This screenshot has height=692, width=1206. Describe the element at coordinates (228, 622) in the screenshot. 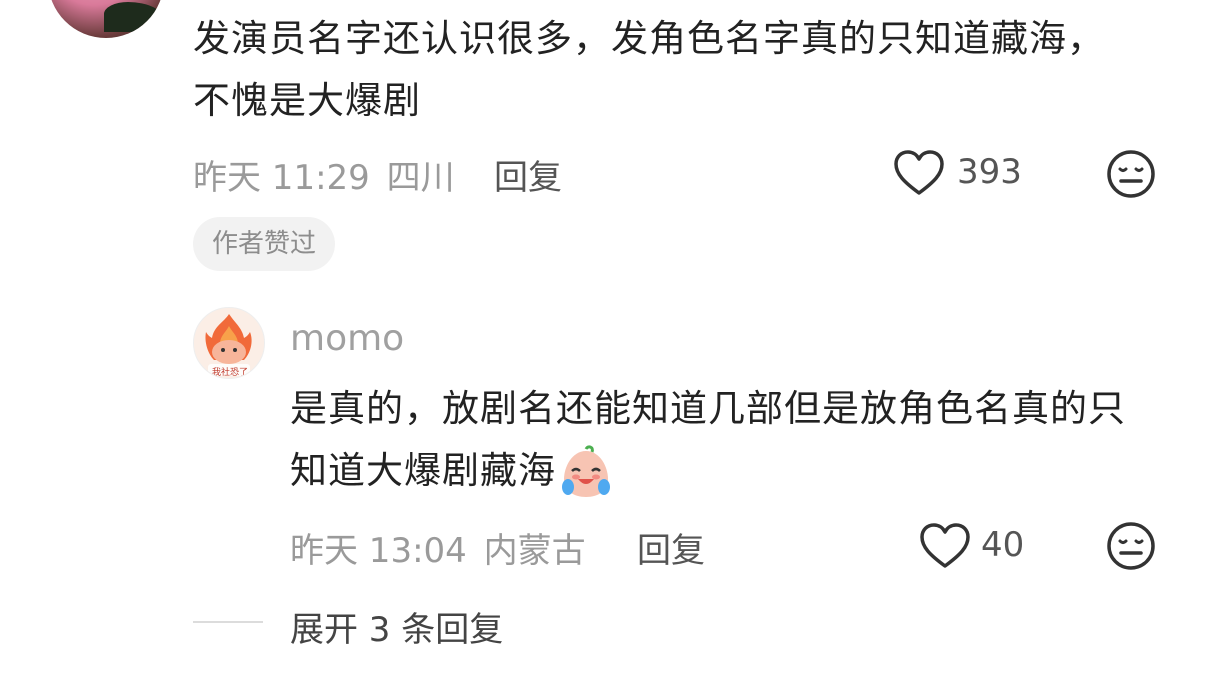

I see `expand-divider` at that location.